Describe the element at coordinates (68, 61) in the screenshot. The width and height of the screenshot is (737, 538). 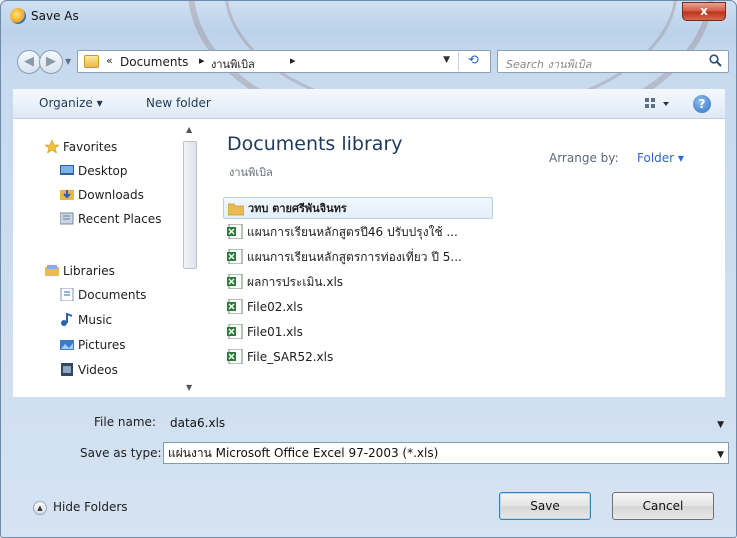
I see `recent-pages-arrow-icon: ▼` at that location.